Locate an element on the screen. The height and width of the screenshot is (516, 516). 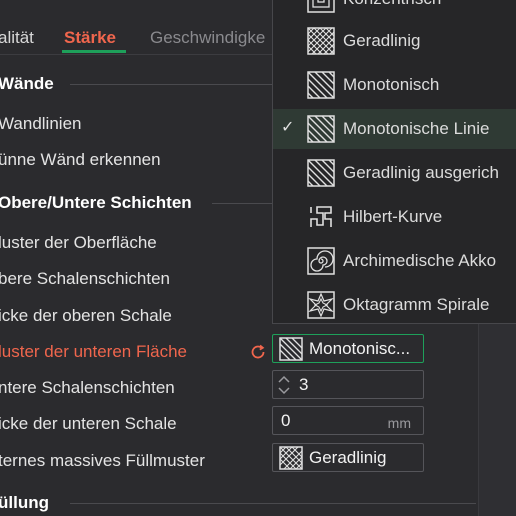
dropdown-item-label: Hilbert-Kurve is located at coordinates (393, 216).